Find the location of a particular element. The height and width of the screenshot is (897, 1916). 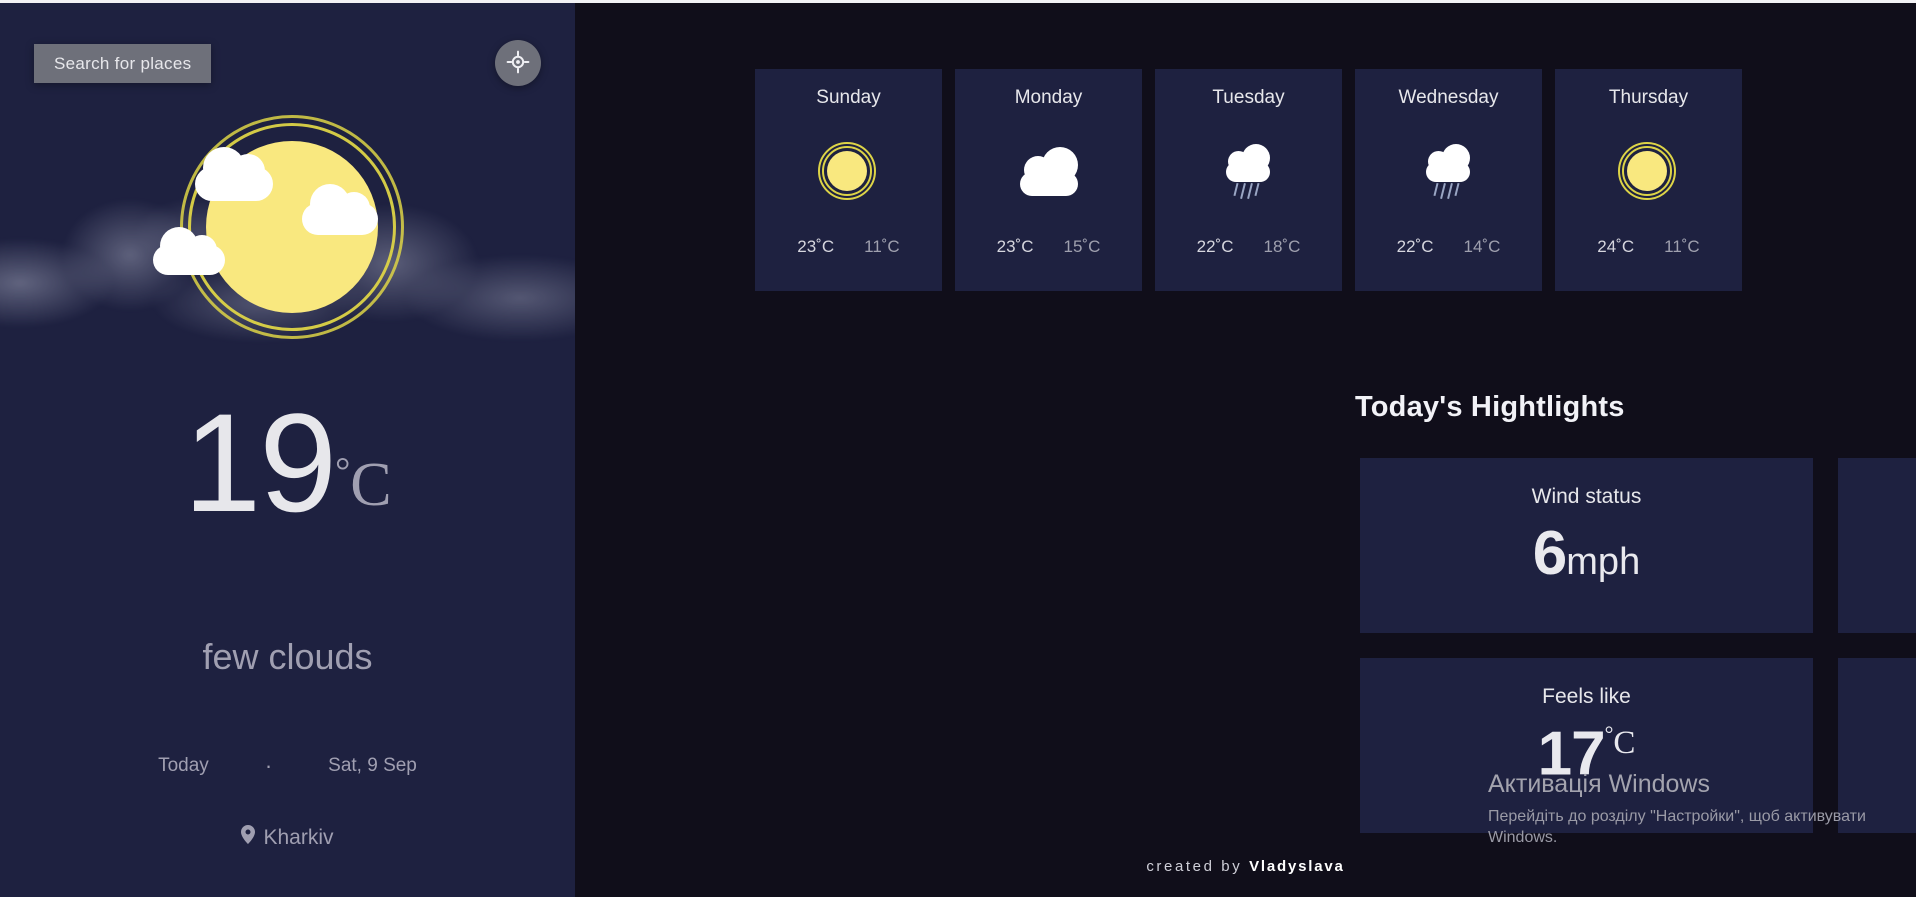

date-row: Today · Sat, 9 Sep is located at coordinates (287, 766).